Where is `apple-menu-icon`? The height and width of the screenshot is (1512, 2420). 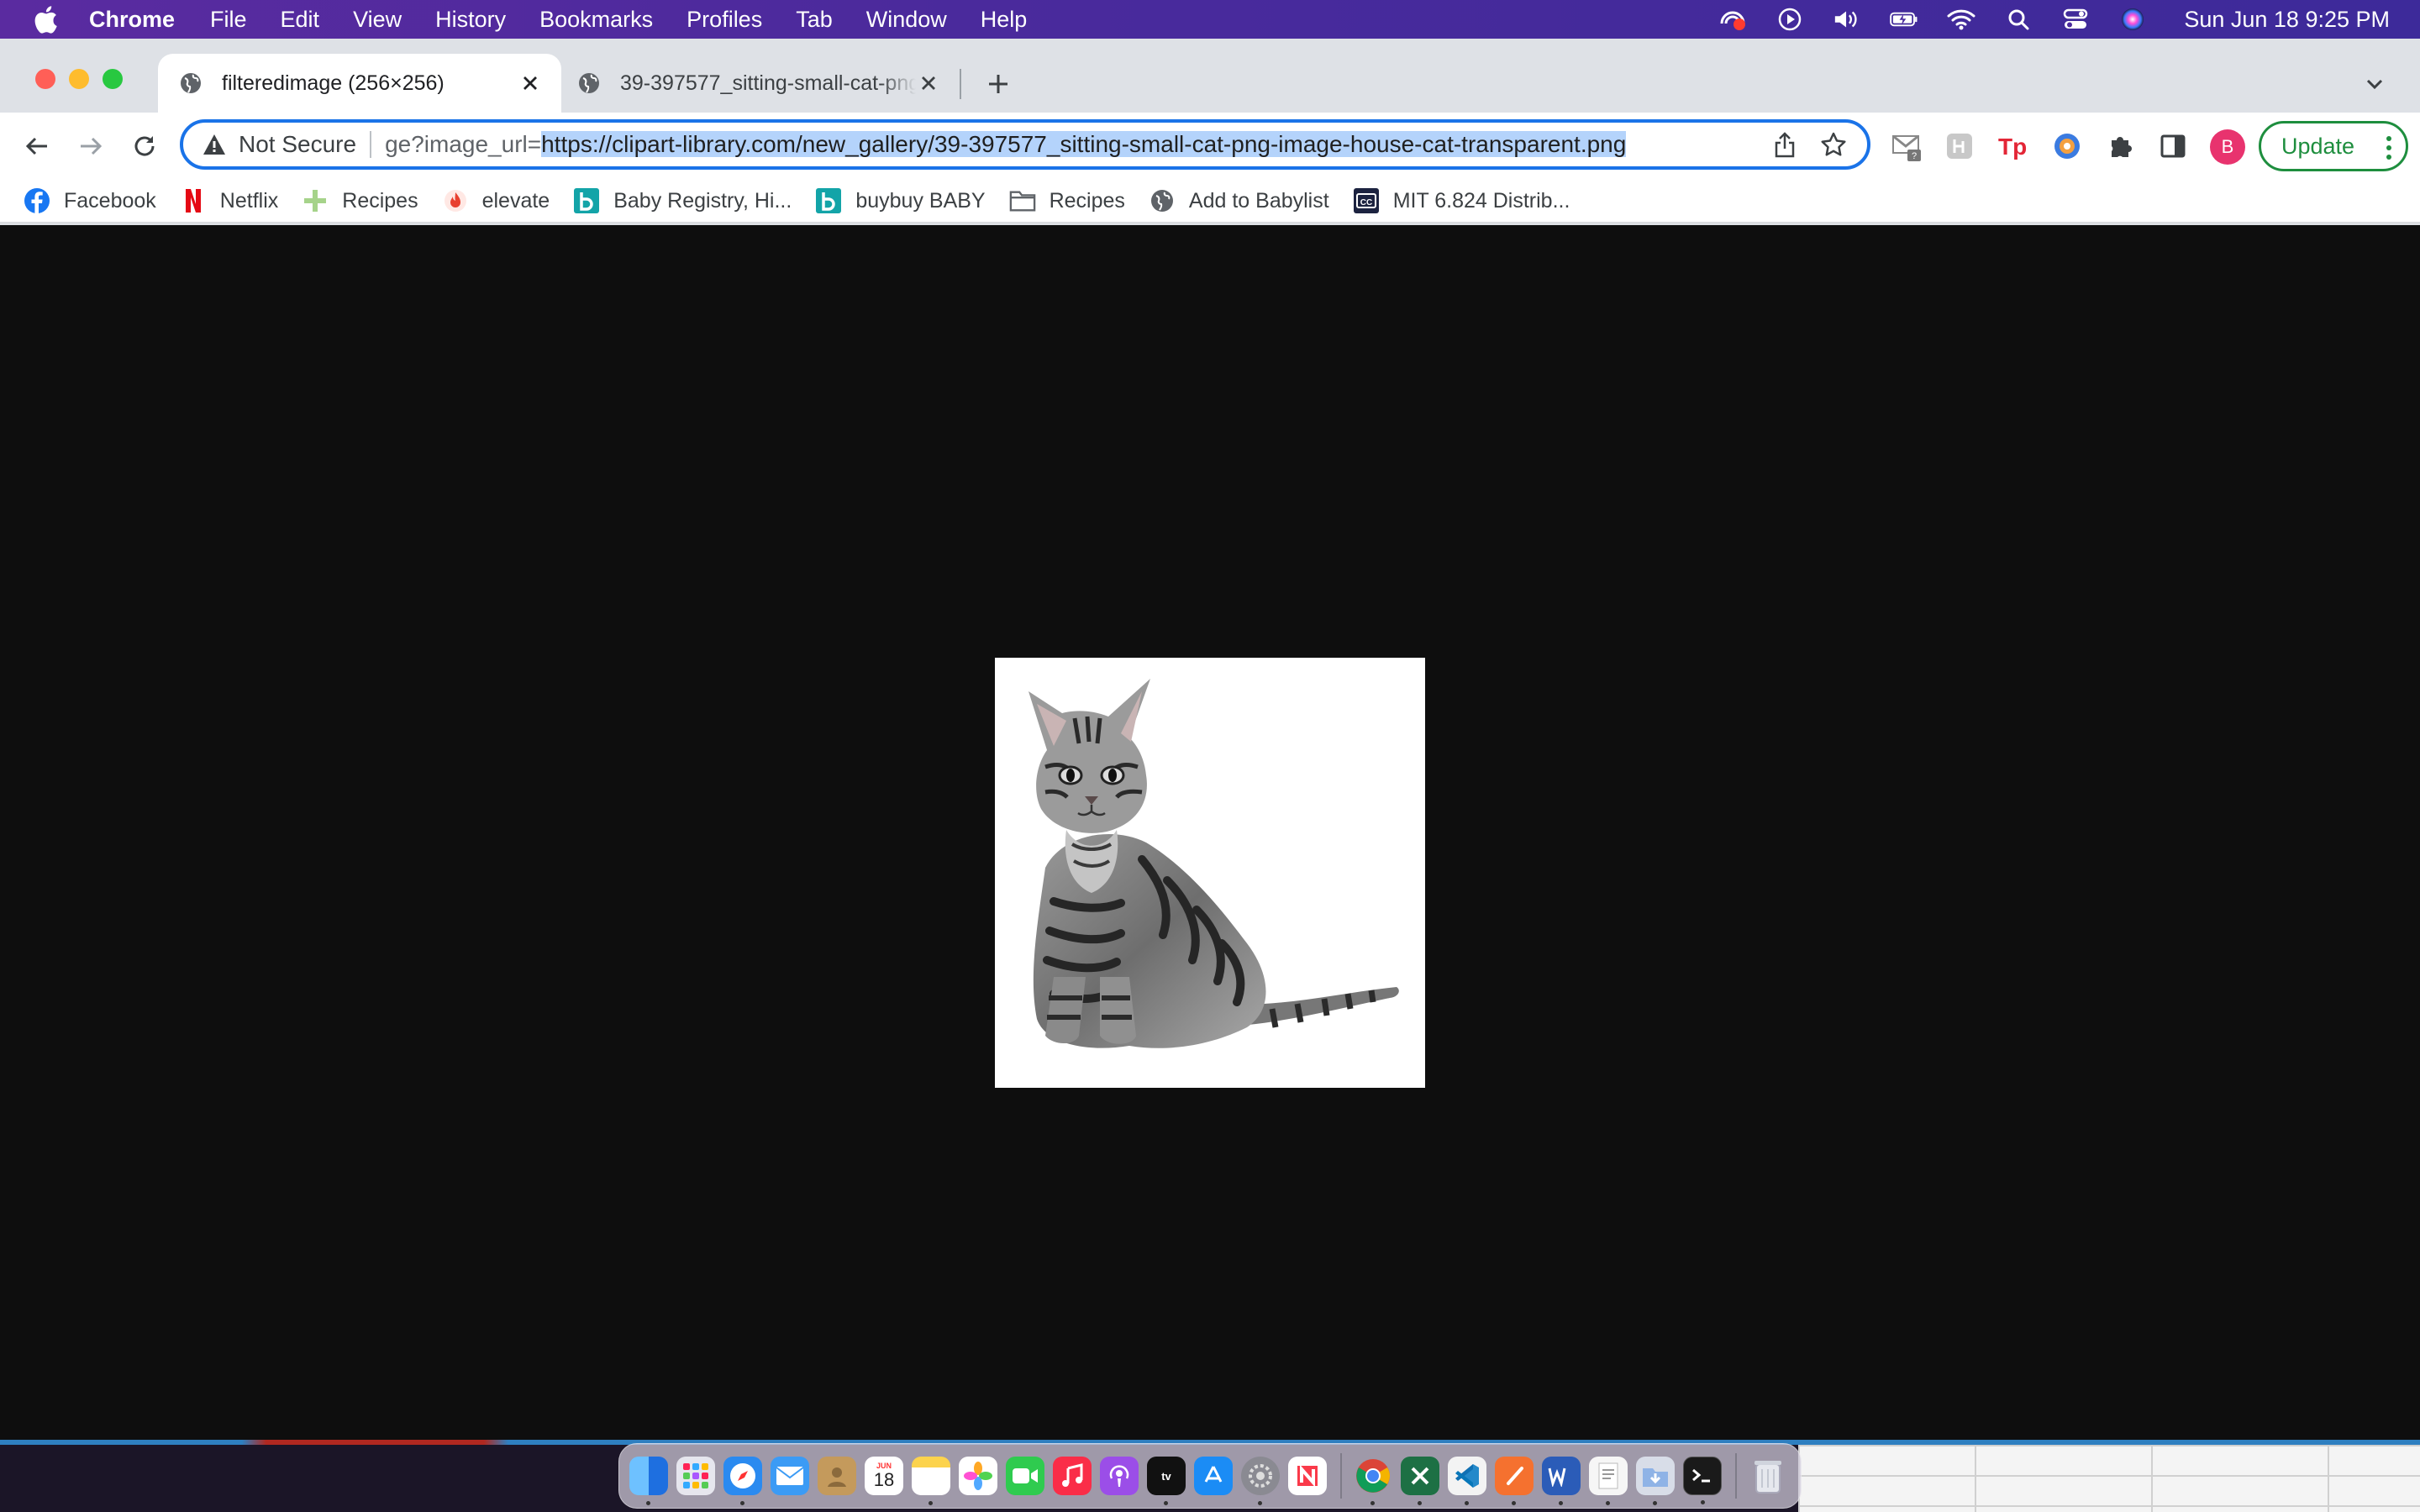 apple-menu-icon is located at coordinates (45, 19).